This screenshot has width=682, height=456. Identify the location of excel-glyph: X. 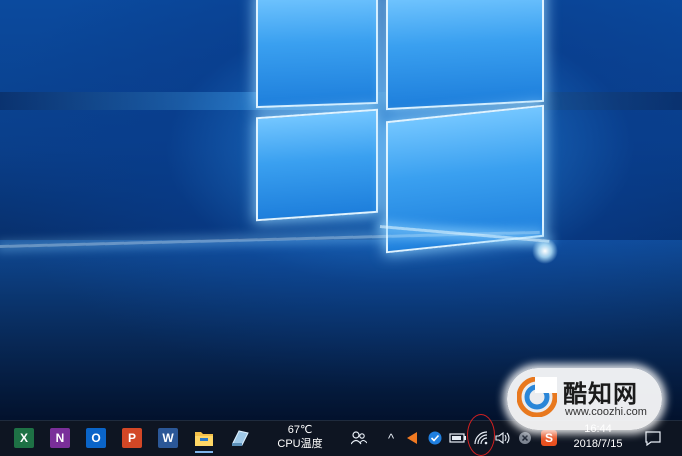
(23, 438).